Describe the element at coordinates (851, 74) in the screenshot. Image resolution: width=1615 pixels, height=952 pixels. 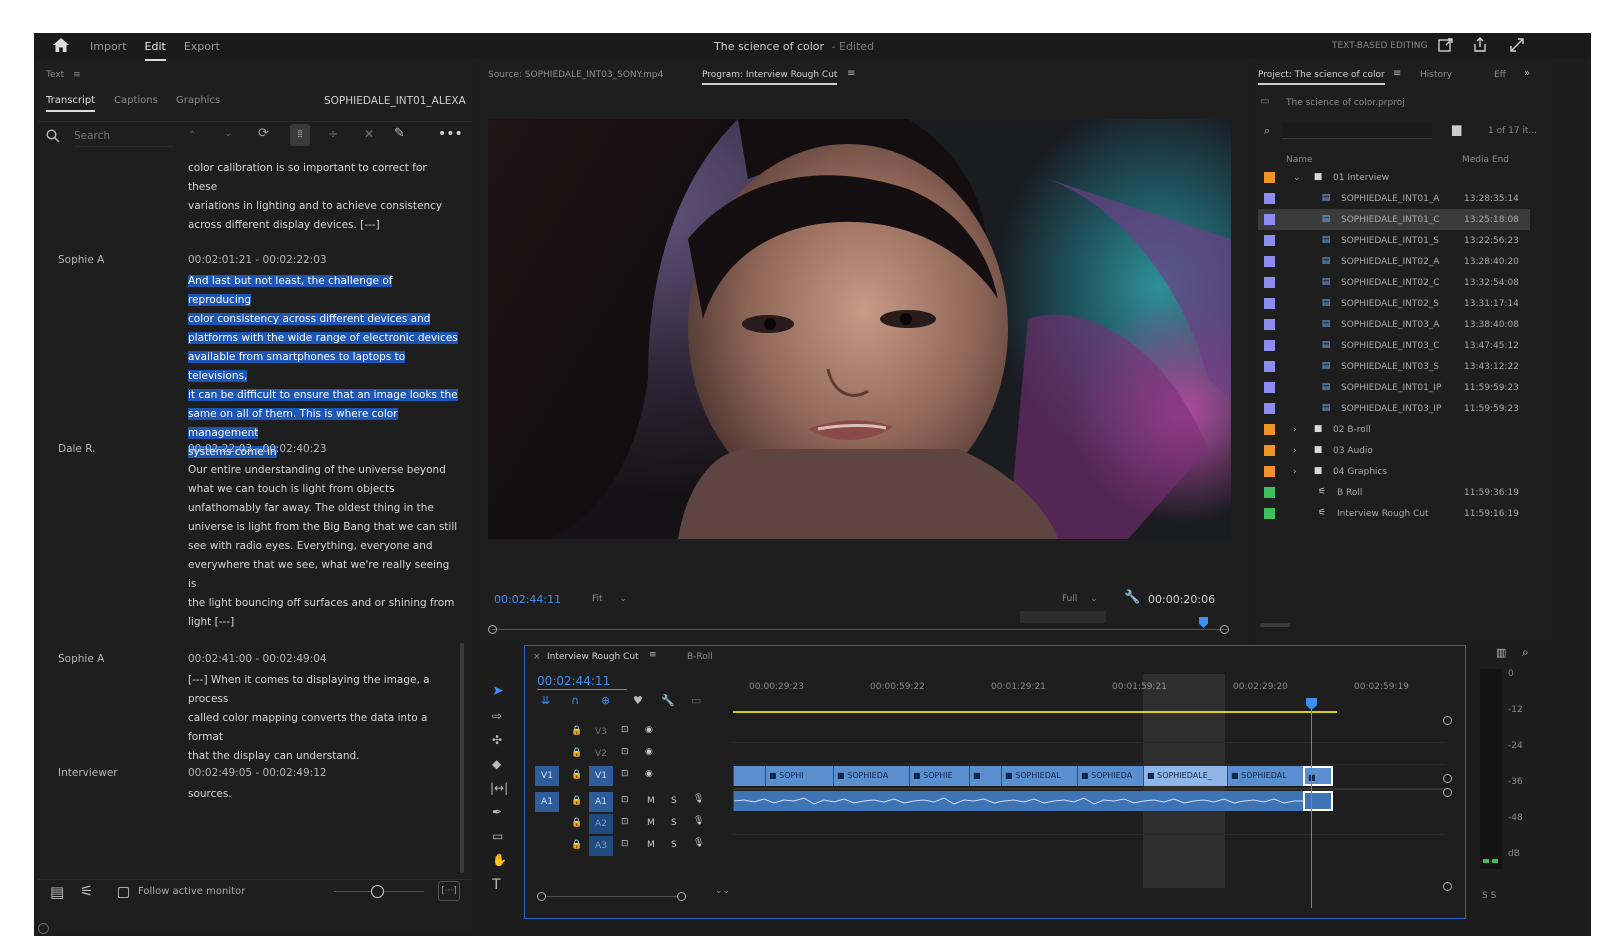
I see `monitor-menu-icon: ≡` at that location.